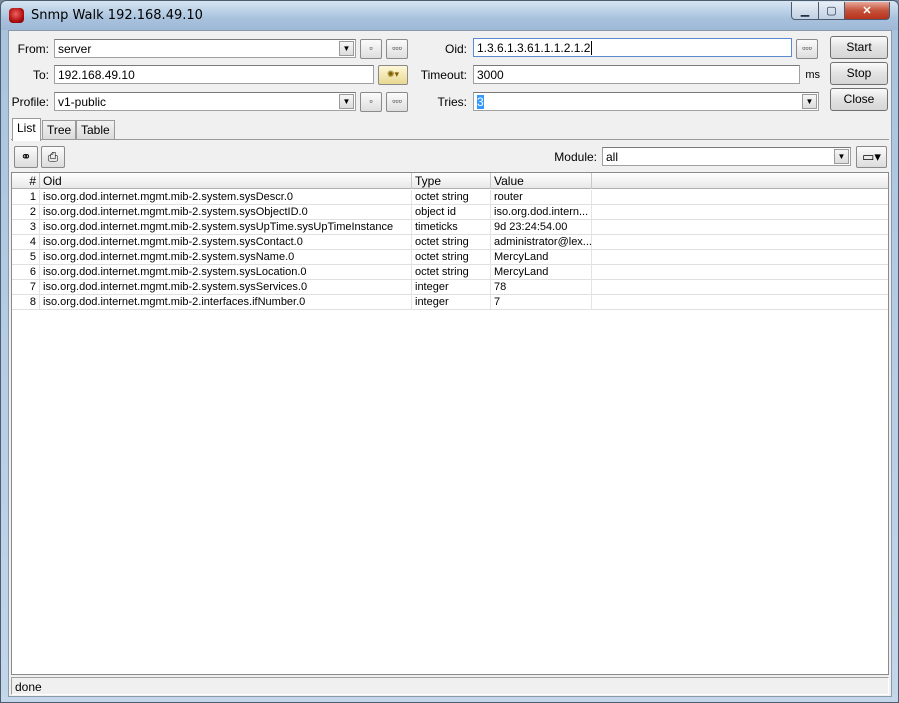 The width and height of the screenshot is (899, 703). What do you see at coordinates (371, 49) in the screenshot?
I see `from-edit-button: ▫` at bounding box center [371, 49].